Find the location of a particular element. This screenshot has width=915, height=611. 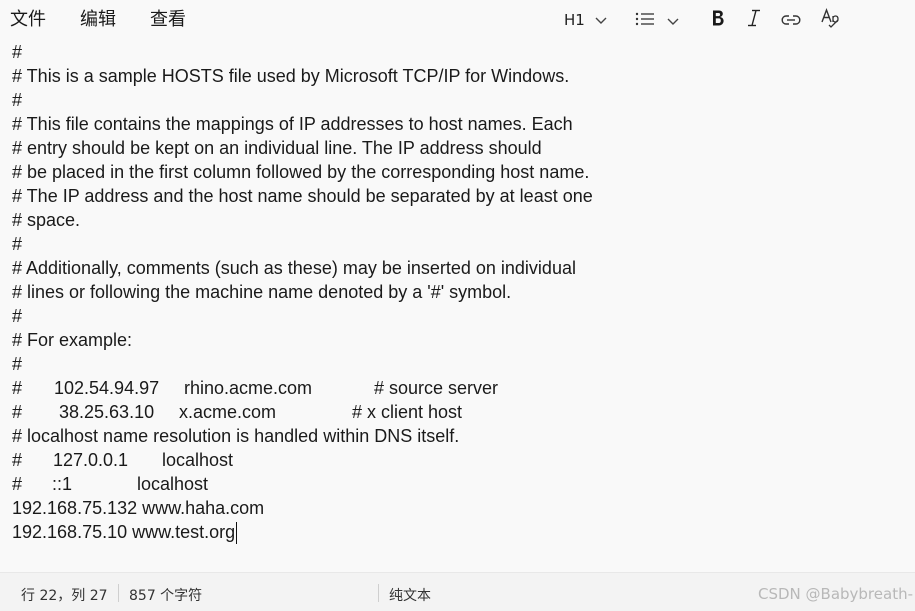

text-caret is located at coordinates (237, 533).